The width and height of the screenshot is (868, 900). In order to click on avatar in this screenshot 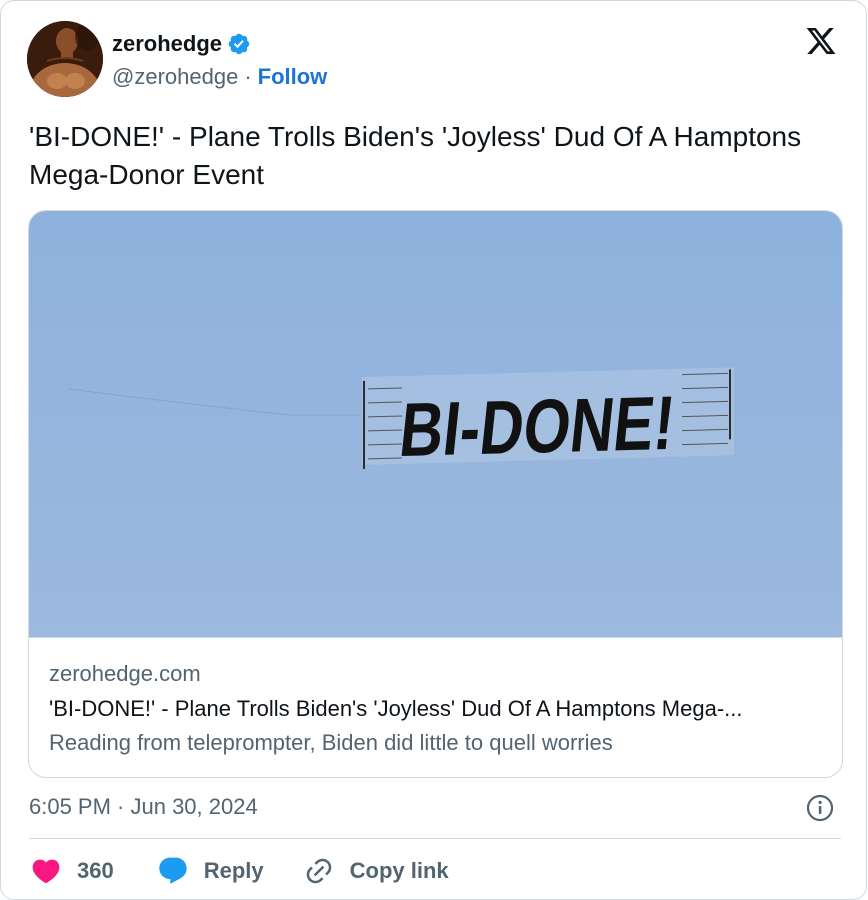, I will do `click(65, 59)`.